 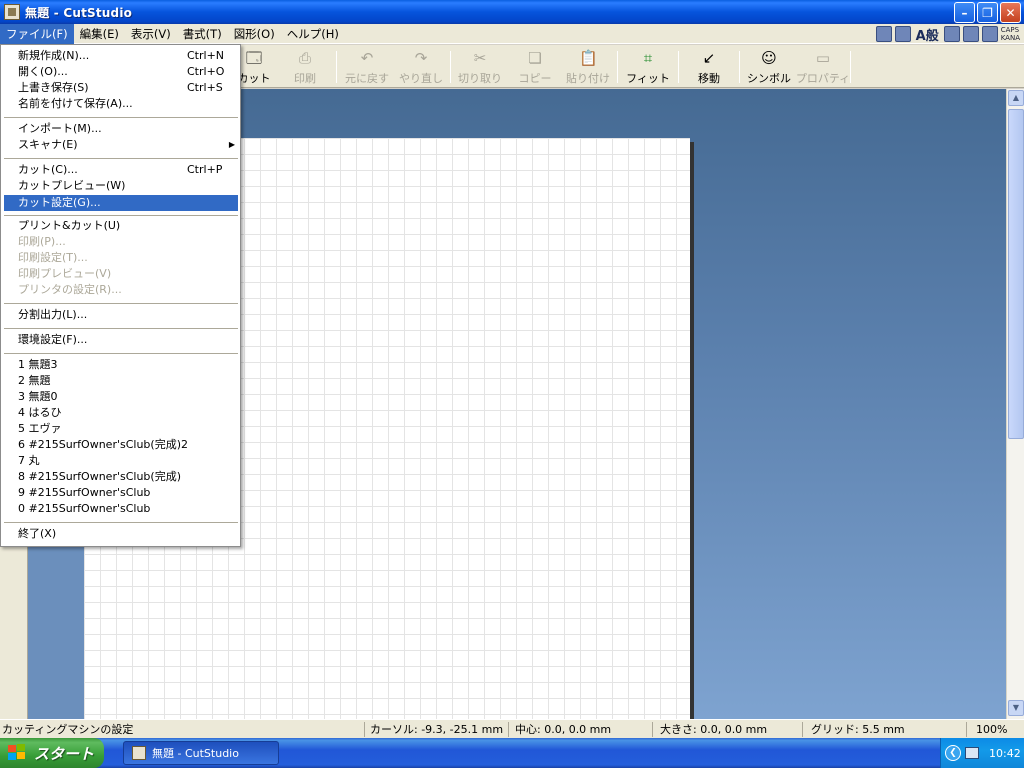 I want to click on paste-icon: 📋, so click(x=588, y=58).